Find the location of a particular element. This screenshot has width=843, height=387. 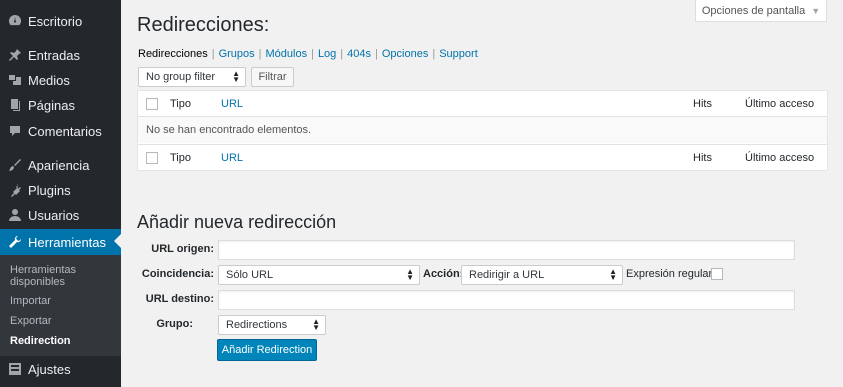

sidebar-item-label: Páginas is located at coordinates (51, 105).